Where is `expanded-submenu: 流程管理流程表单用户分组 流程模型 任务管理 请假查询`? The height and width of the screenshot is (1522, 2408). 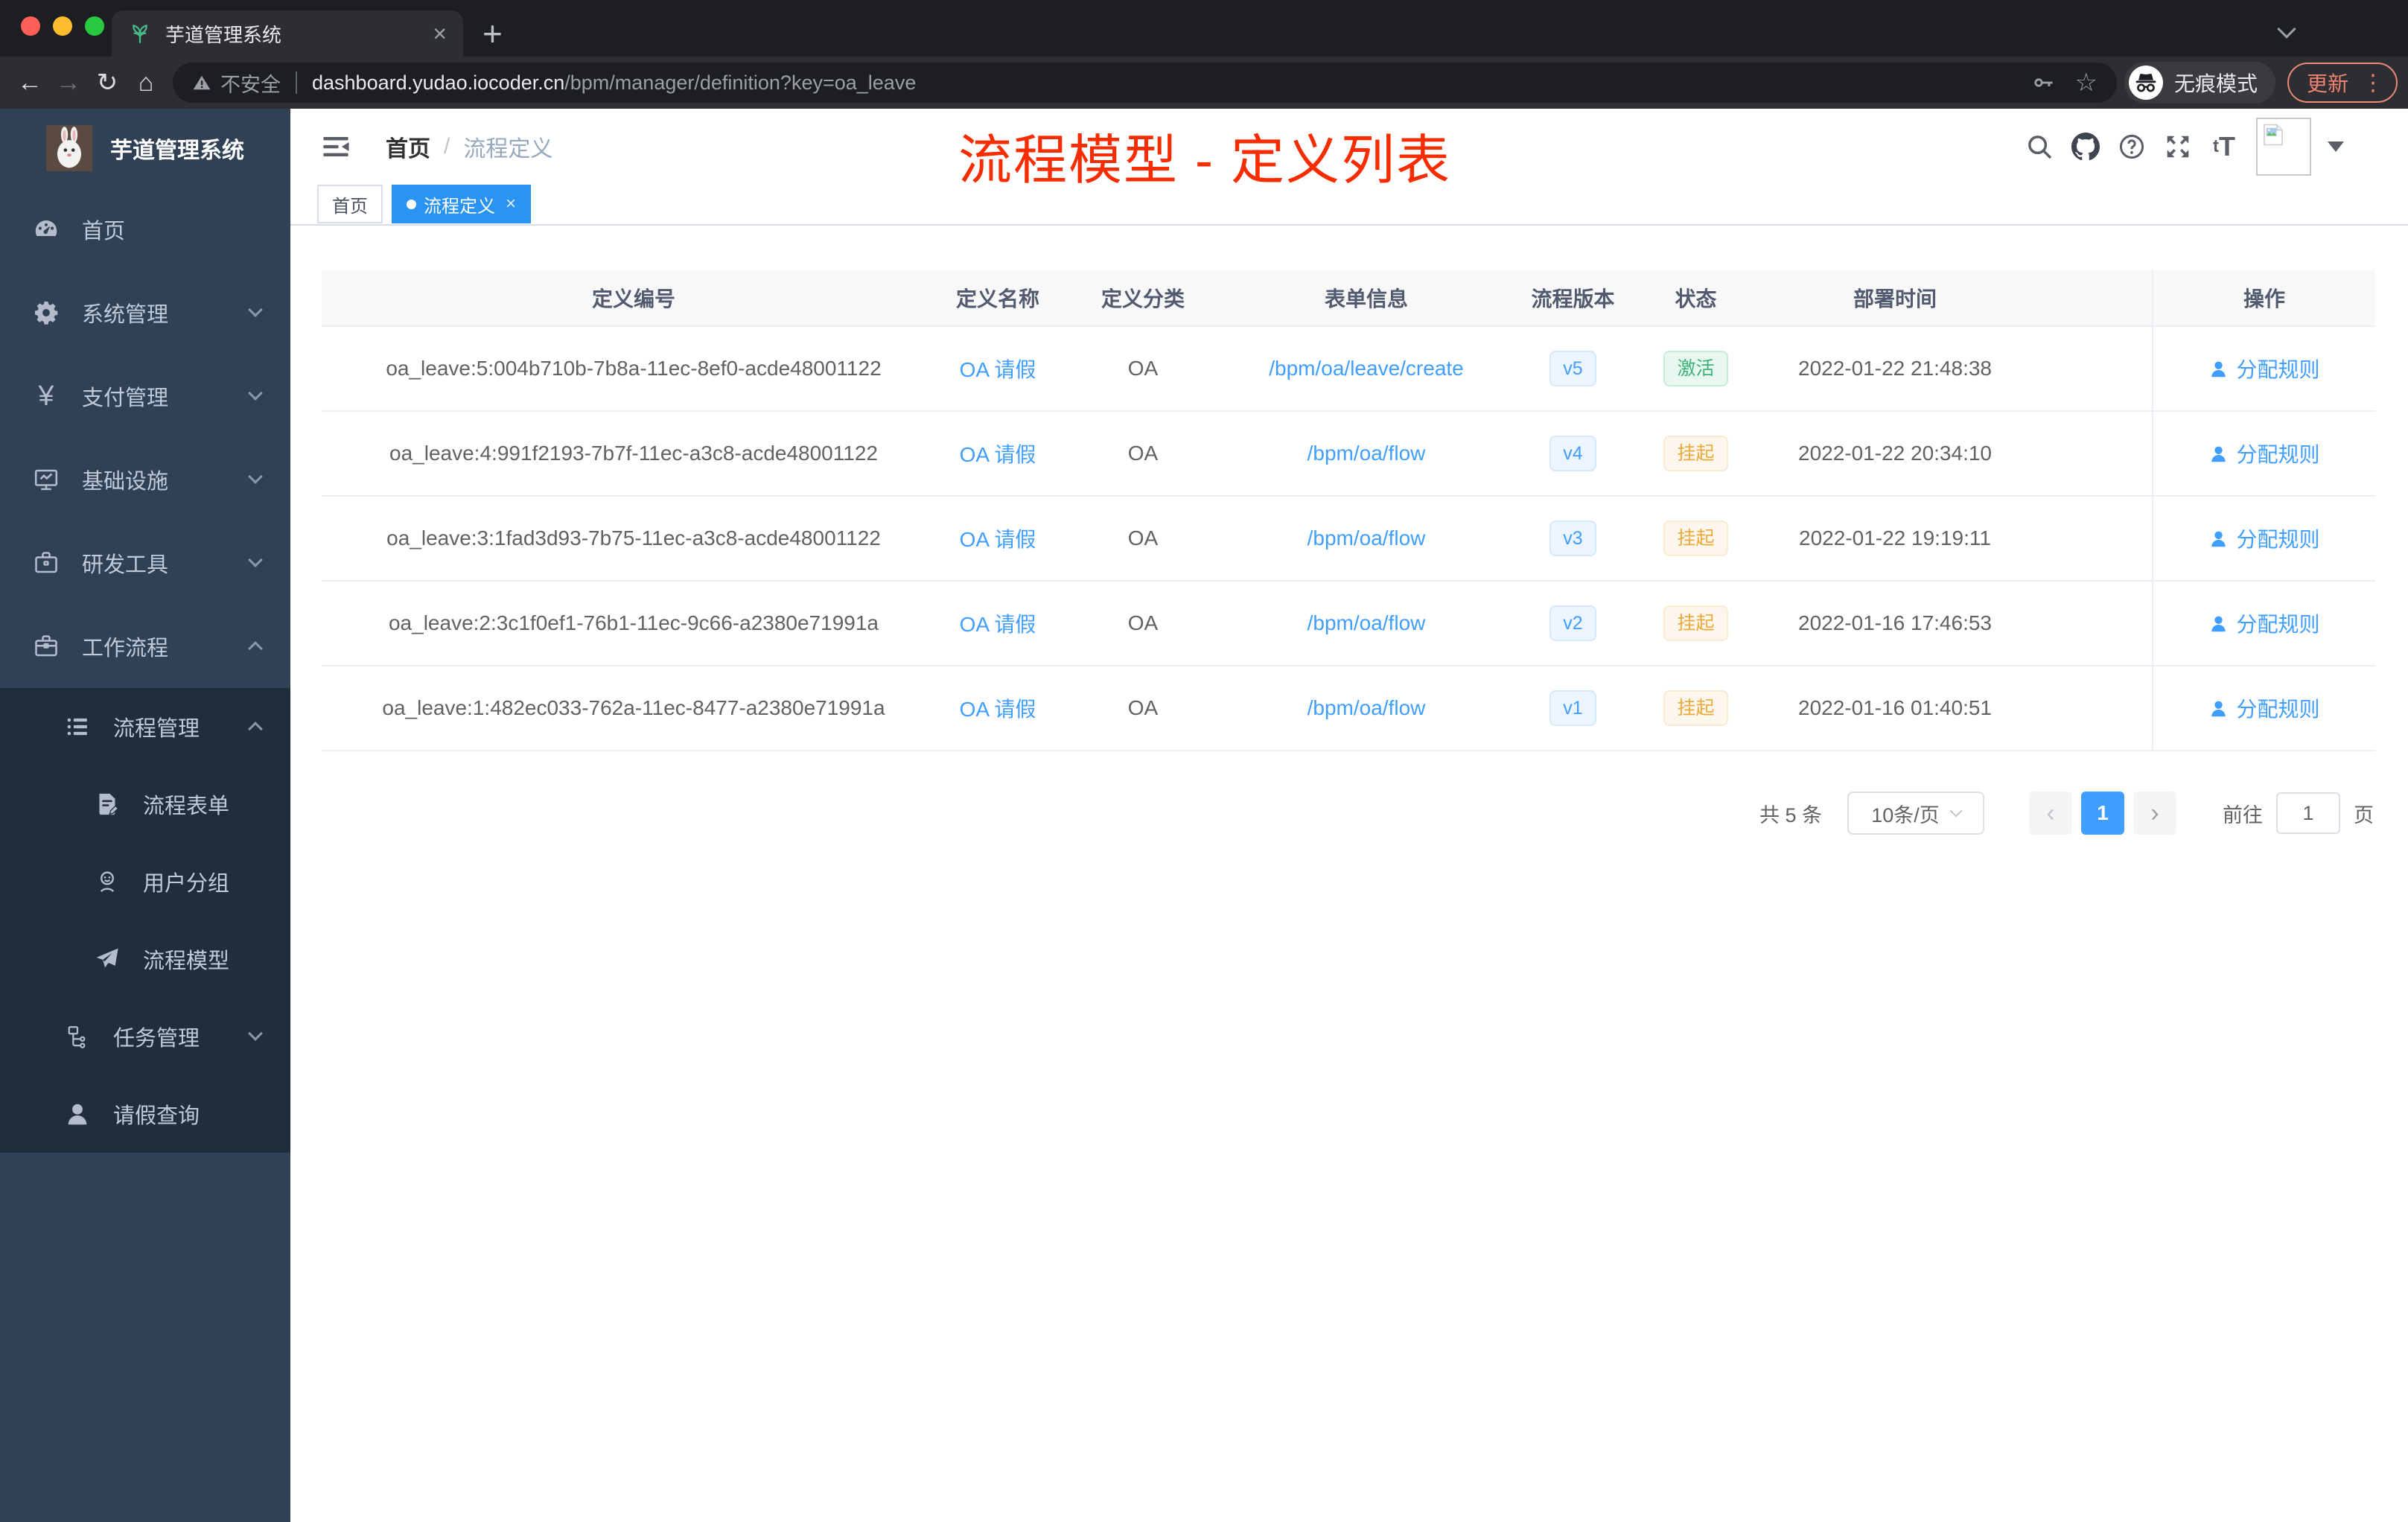 expanded-submenu: 流程管理流程表单用户分组 流程模型 任务管理 请假查询 is located at coordinates (145, 920).